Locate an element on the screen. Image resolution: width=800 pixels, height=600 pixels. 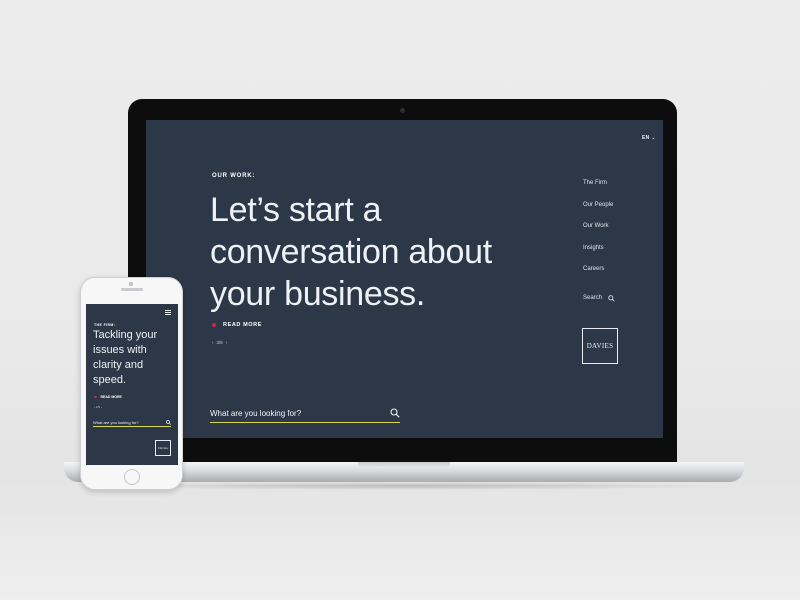
hamburger-menu-icon is located at coordinates (168, 312).